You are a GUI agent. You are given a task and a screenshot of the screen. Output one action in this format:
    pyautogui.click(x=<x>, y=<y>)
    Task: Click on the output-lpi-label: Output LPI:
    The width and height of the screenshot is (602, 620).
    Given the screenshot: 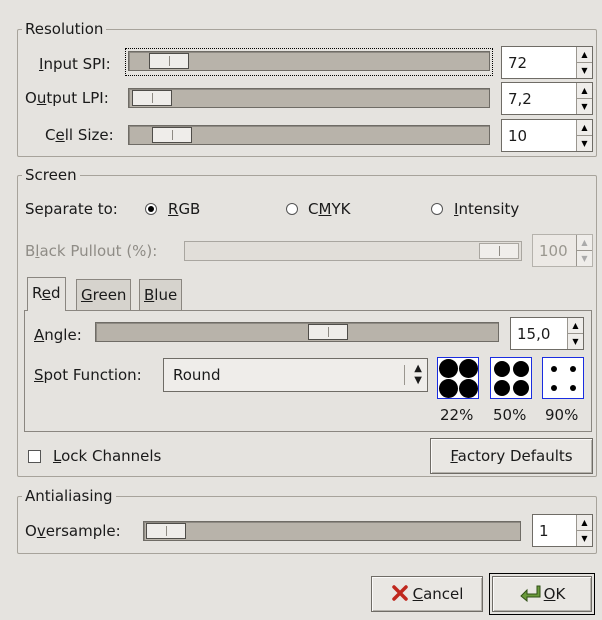 What is the action you would take?
    pyautogui.click(x=67, y=98)
    